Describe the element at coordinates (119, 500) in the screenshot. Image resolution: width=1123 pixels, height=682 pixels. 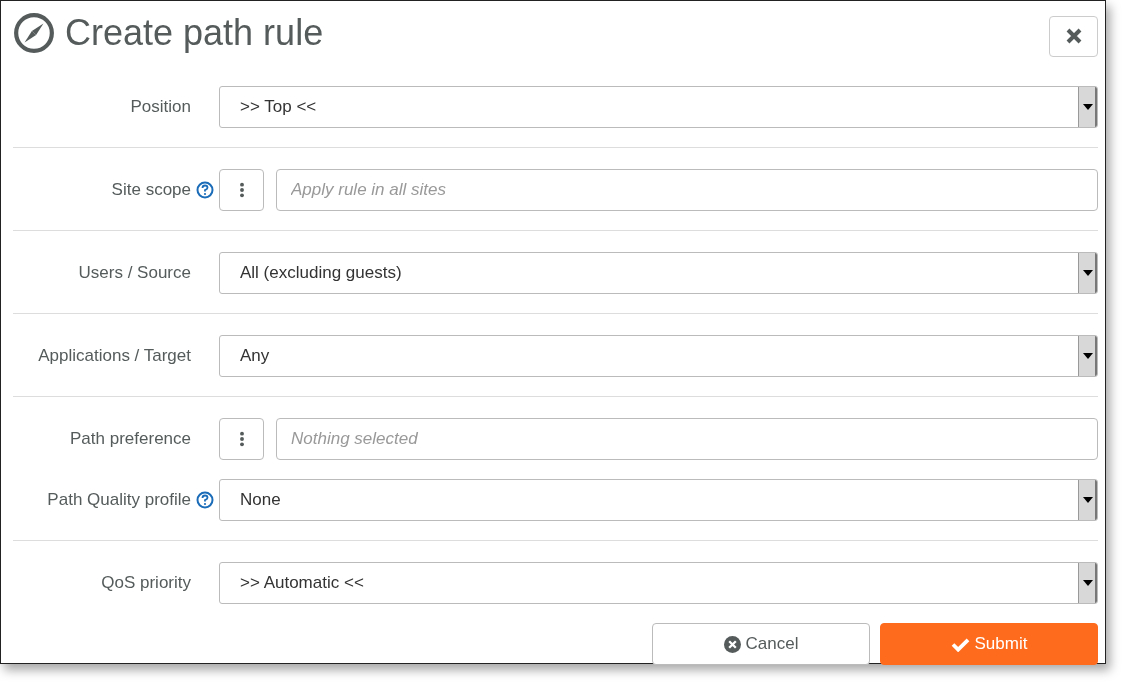
I see `field-label: Path Quality profile` at that location.